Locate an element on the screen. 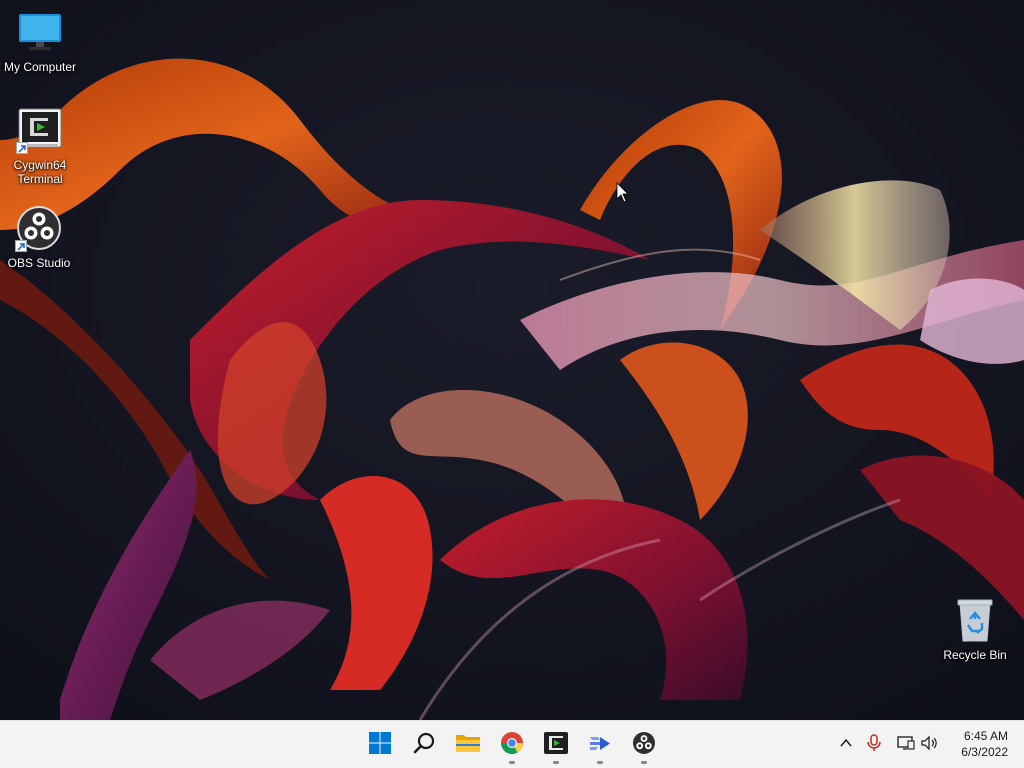 The height and width of the screenshot is (768, 1024). windows-start-icon is located at coordinates (380, 745).